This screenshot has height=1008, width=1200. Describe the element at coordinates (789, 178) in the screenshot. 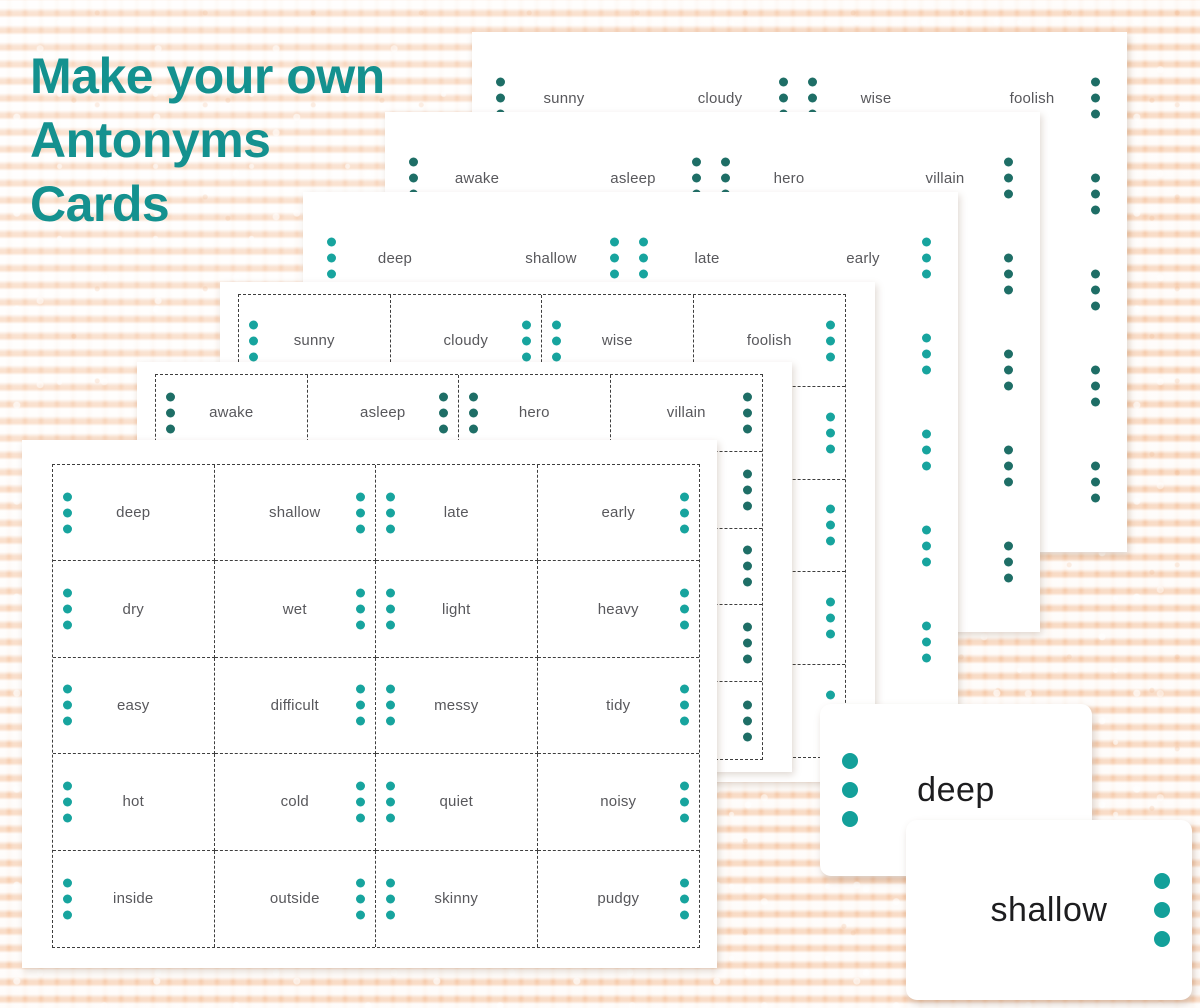

I see `antonym-word: hero` at that location.